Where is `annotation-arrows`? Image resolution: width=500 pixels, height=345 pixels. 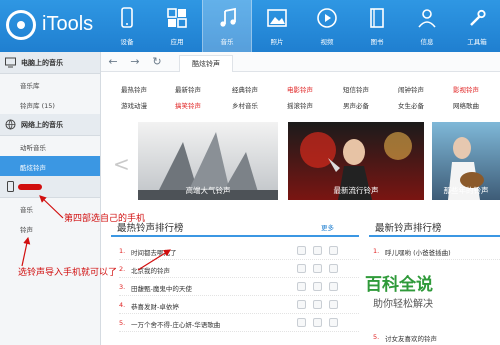 annotation-arrows is located at coordinates (96, 233).